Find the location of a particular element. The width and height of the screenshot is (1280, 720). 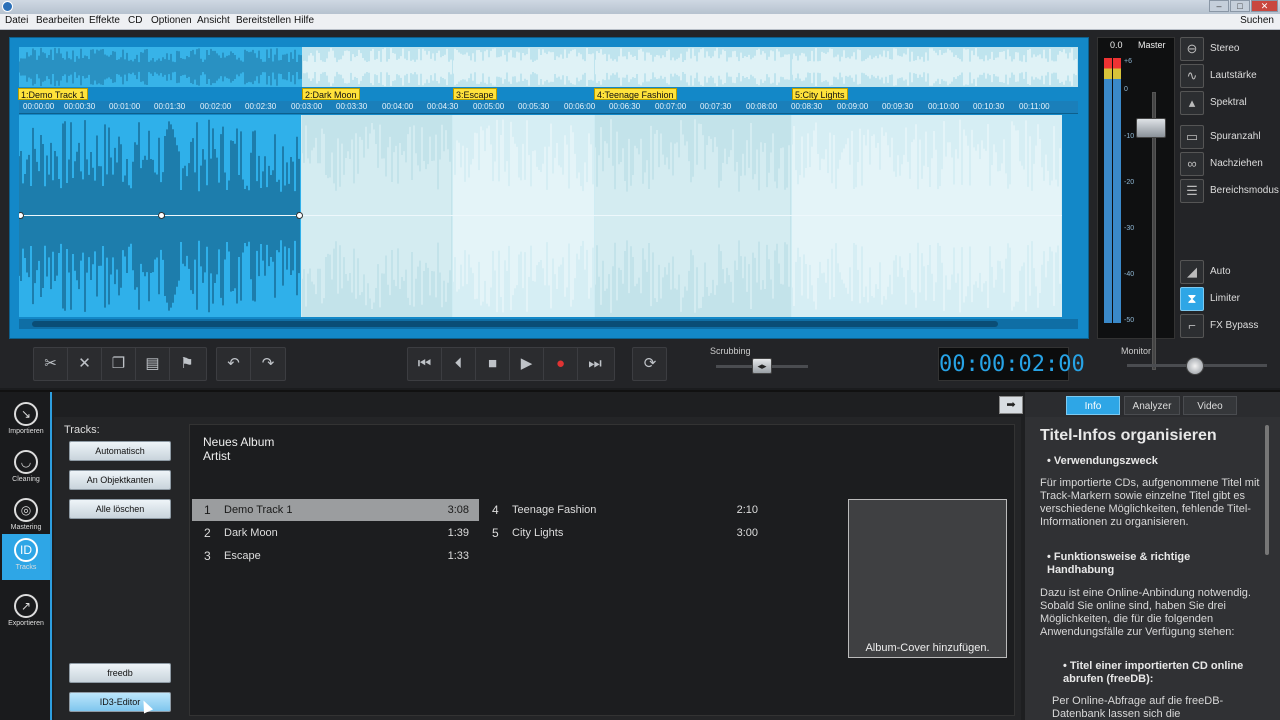

menu-ansicht: Ansicht is located at coordinates (213, 20).